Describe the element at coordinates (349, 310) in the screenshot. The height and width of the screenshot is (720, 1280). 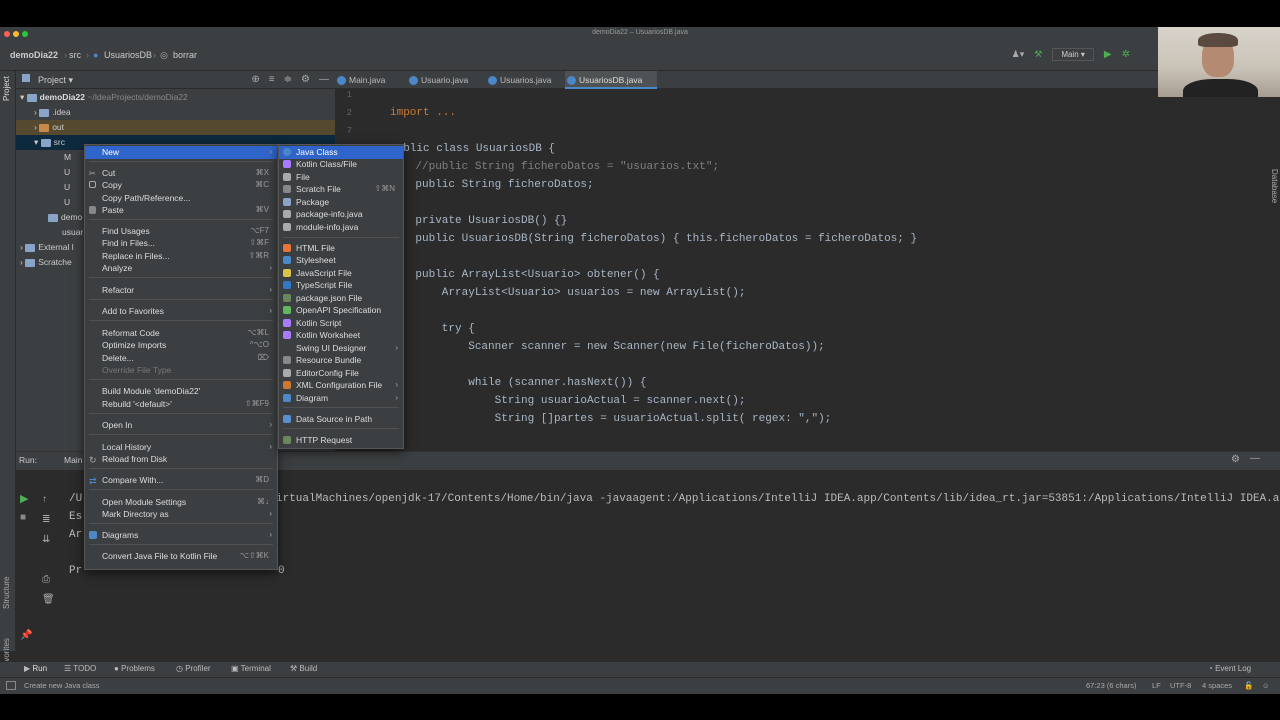
I see `submenu-item-openapi: OpenAPI Specification` at that location.